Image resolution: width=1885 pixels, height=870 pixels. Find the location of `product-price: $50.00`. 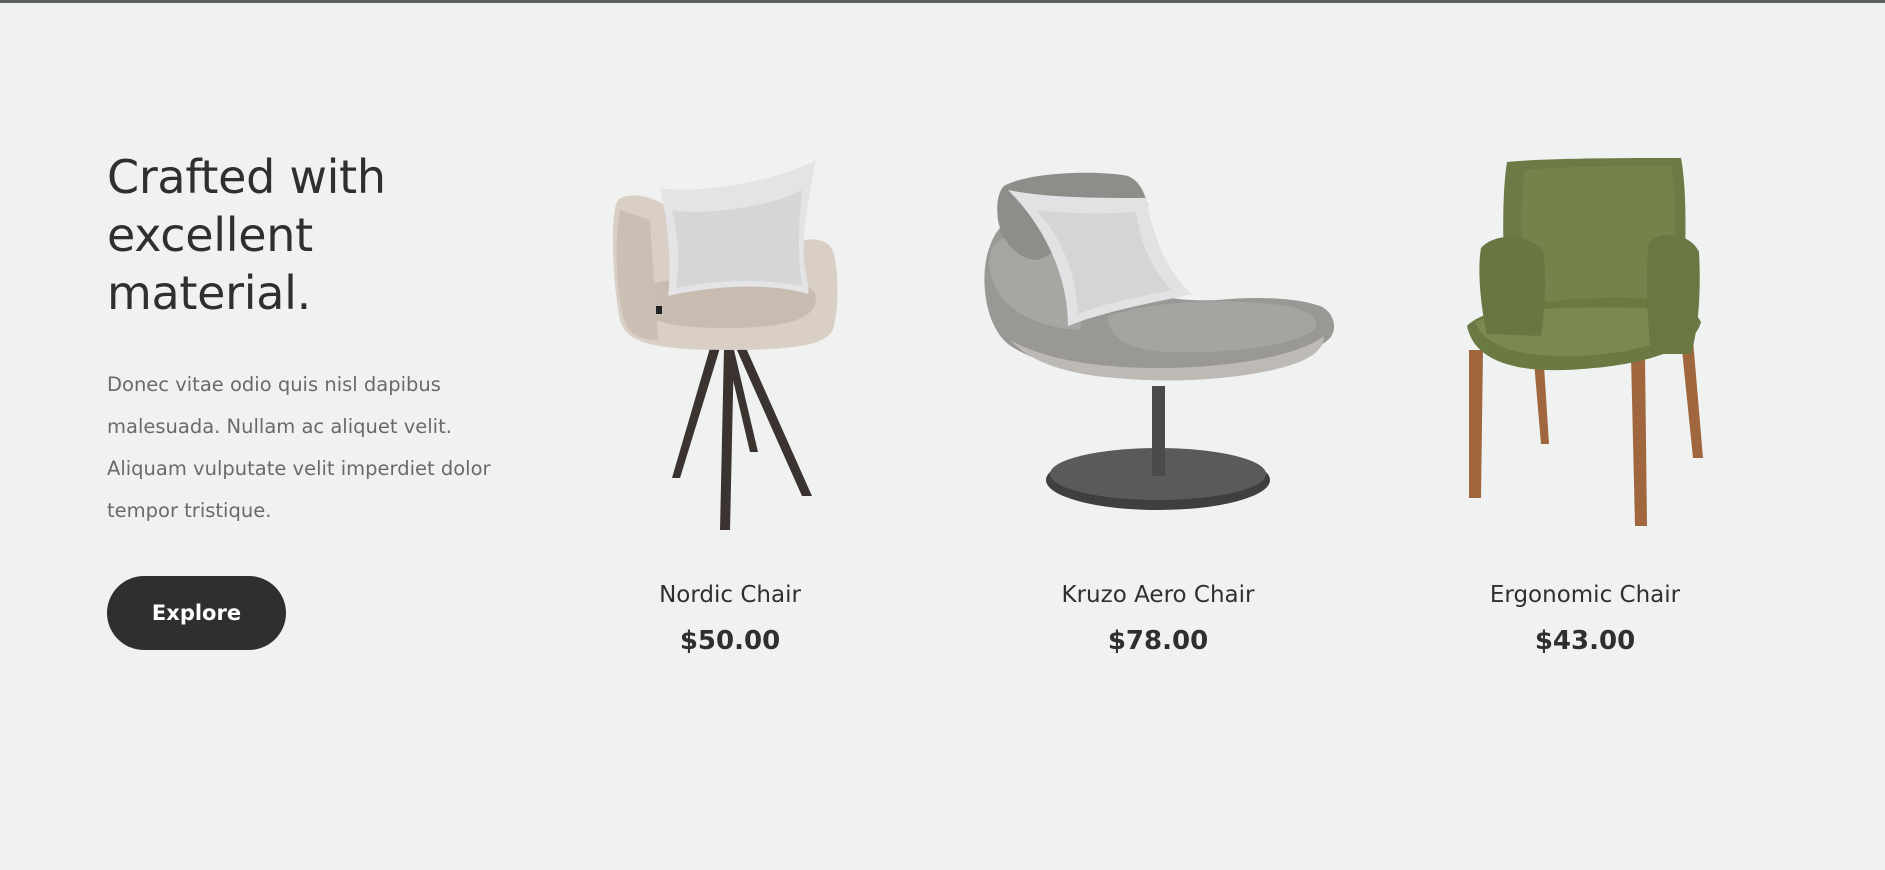

product-price: $50.00 is located at coordinates (730, 641).